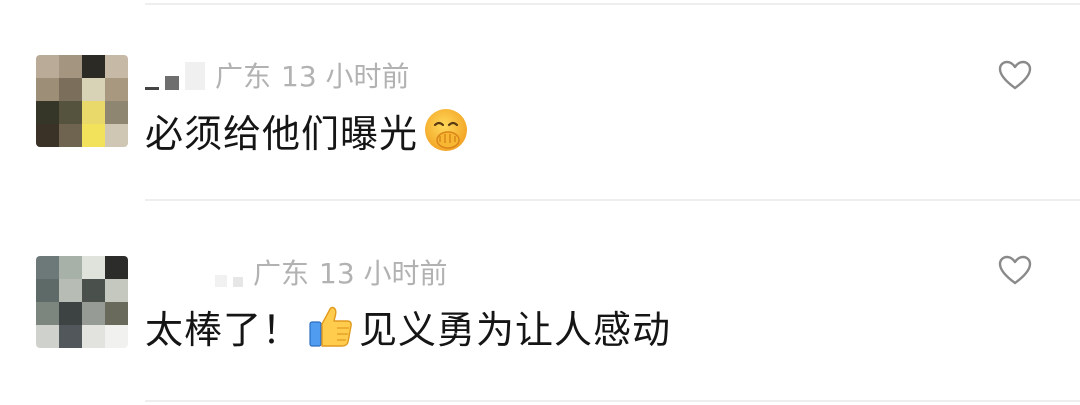  Describe the element at coordinates (330, 326) in the screenshot. I see `thumbs-up-emoji-icon` at that location.